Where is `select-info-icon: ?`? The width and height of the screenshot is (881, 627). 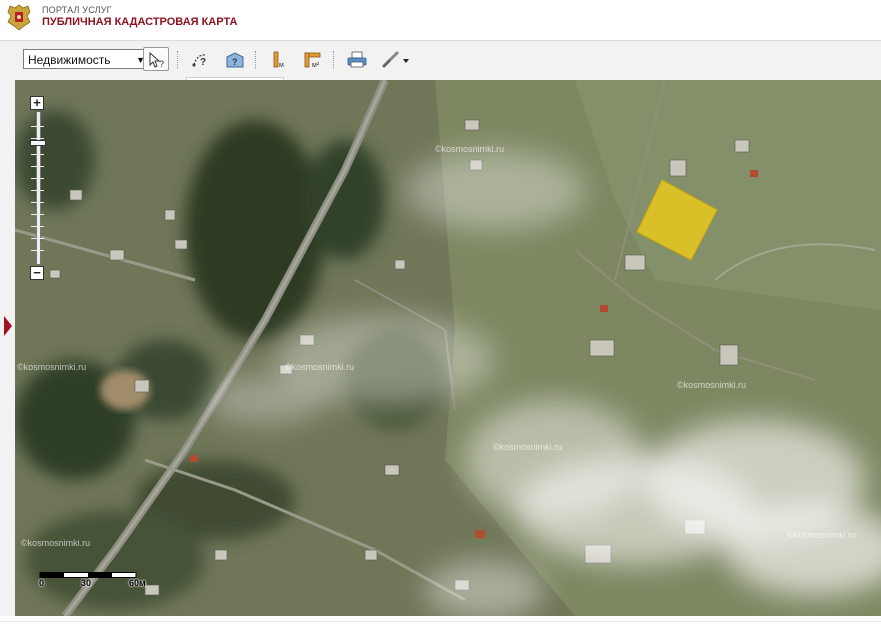 select-info-icon: ? is located at coordinates (156, 60).